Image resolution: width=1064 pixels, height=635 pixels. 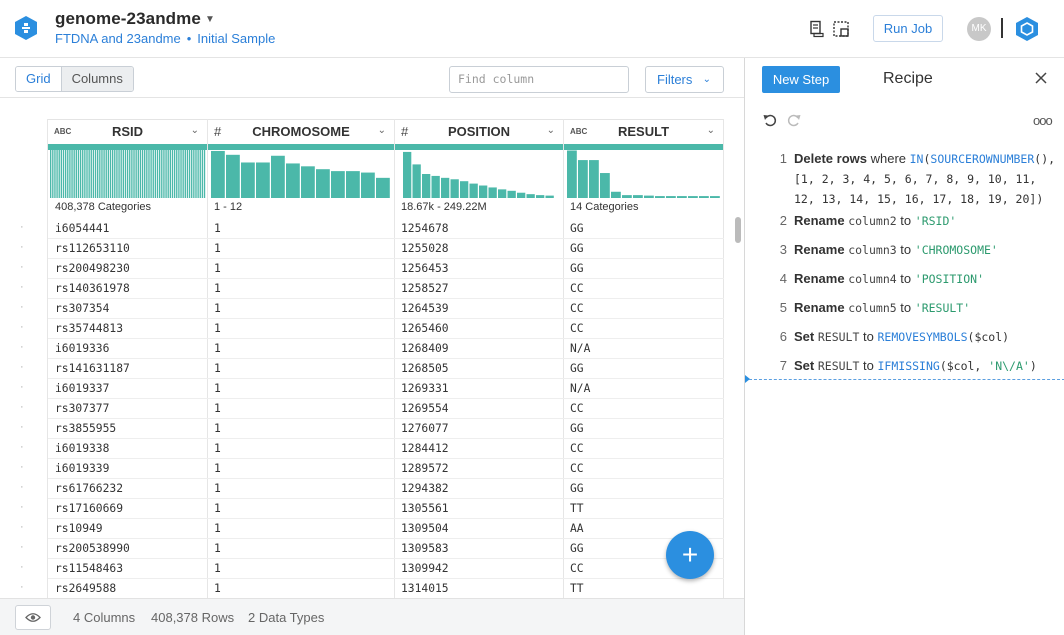 I want to click on table-cell: rs200498230, so click(x=92, y=268).